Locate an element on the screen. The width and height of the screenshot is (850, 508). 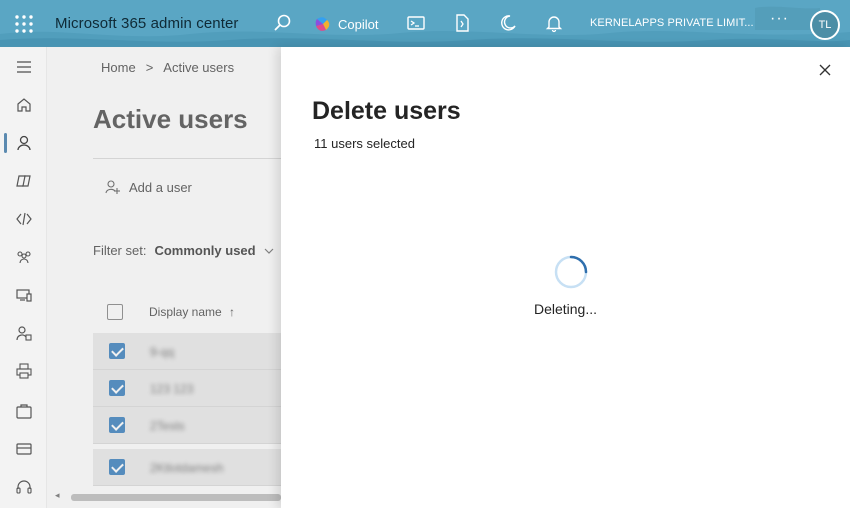
bell-icon is located at coordinates (554, 23).